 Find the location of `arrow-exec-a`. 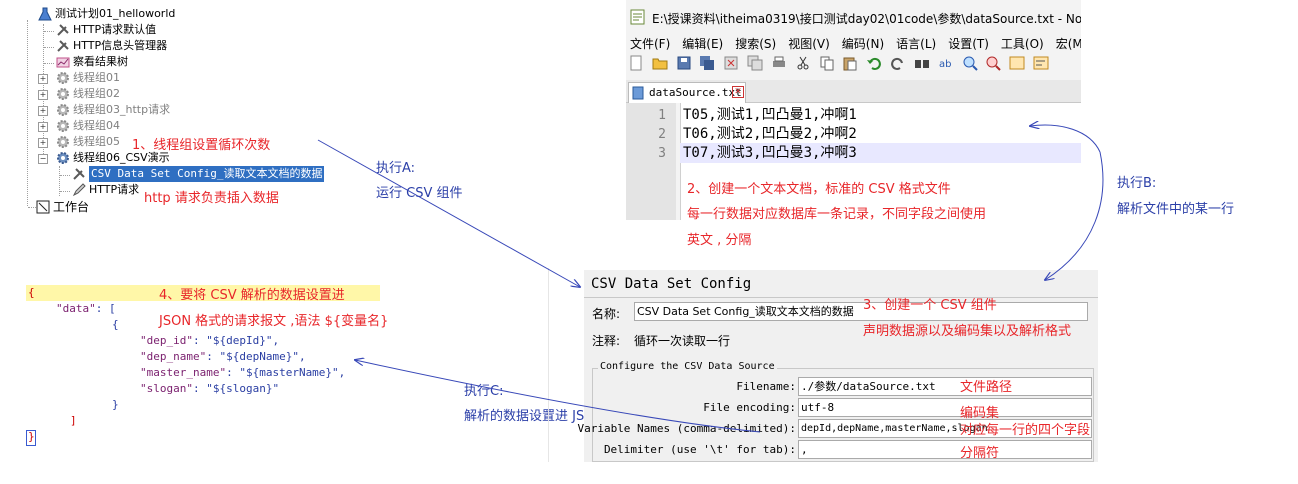

arrow-exec-a is located at coordinates (448, 213).